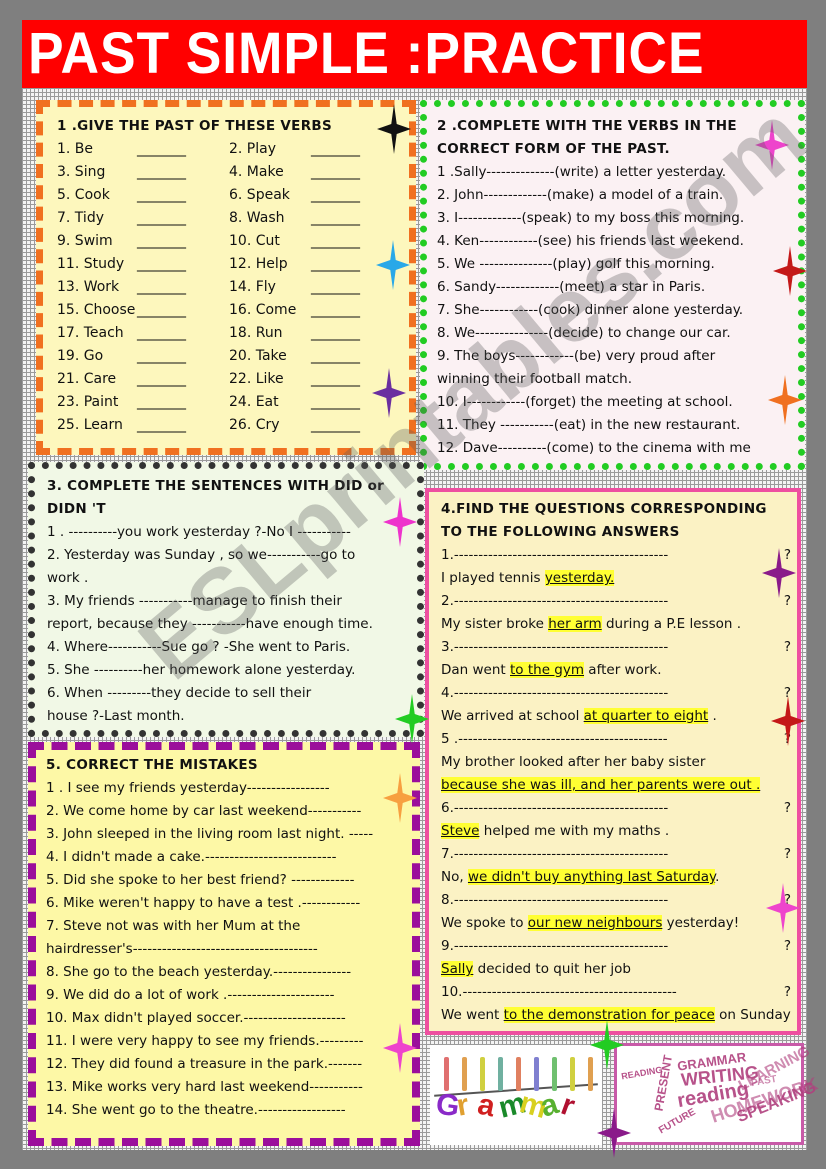 This screenshot has width=826, height=1169. I want to click on verb-item: 19. Go _______, so click(143, 356).